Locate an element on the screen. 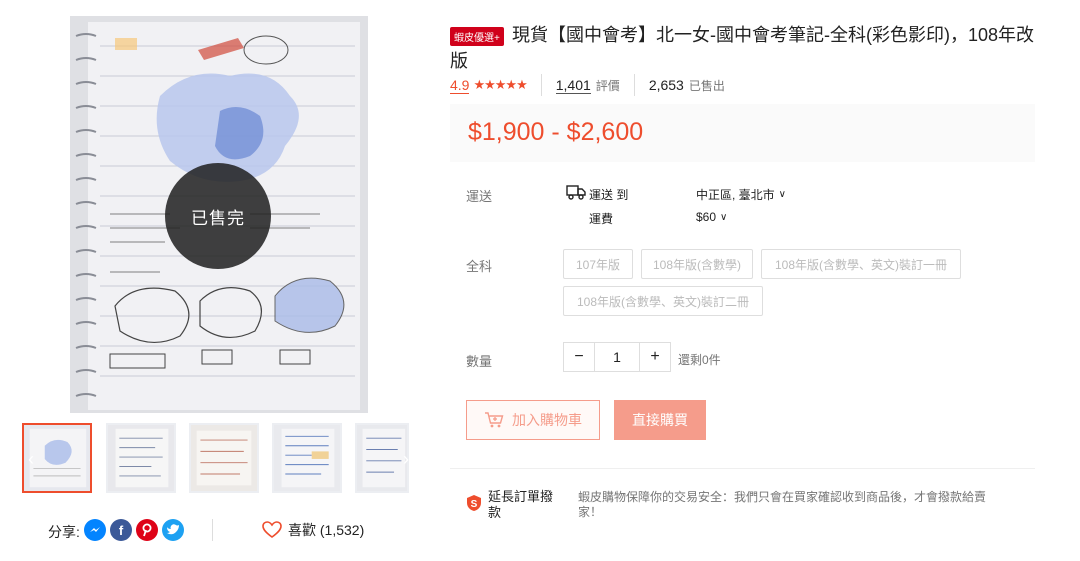 This screenshot has height=561, width=1080. variation-option: 108年版(含數學、英文)裝訂二冊 is located at coordinates (663, 301).